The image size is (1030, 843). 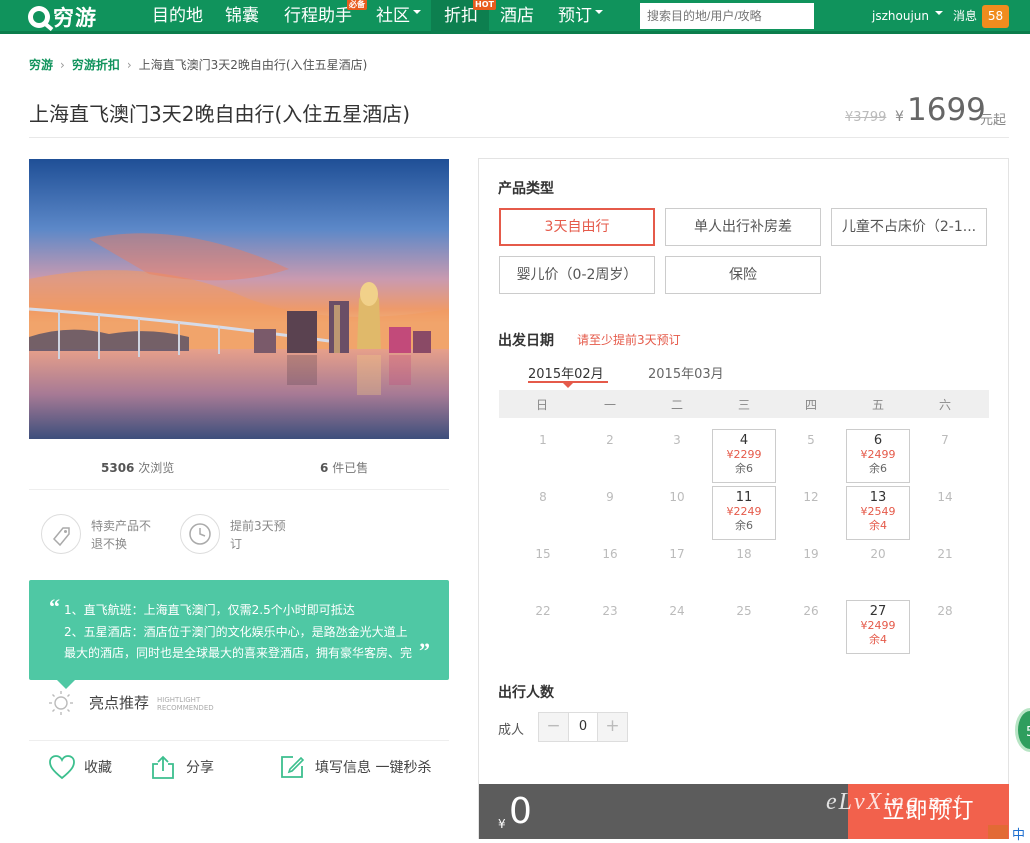 I want to click on calendar-day-available: 11 ¥2249 余6, so click(x=744, y=513).